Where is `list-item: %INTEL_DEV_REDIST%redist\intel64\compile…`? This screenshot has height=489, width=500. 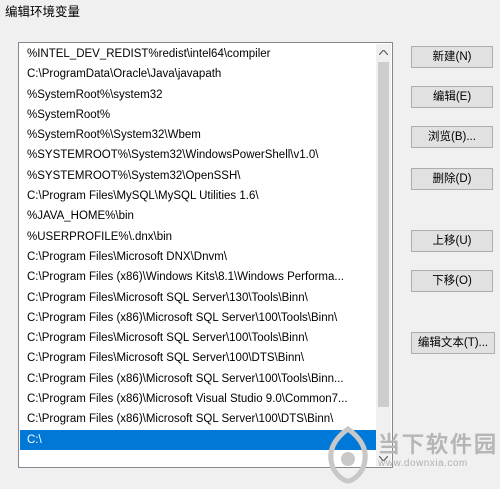 list-item: %INTEL_DEV_REDIST%redist\intel64\compile… is located at coordinates (198, 54).